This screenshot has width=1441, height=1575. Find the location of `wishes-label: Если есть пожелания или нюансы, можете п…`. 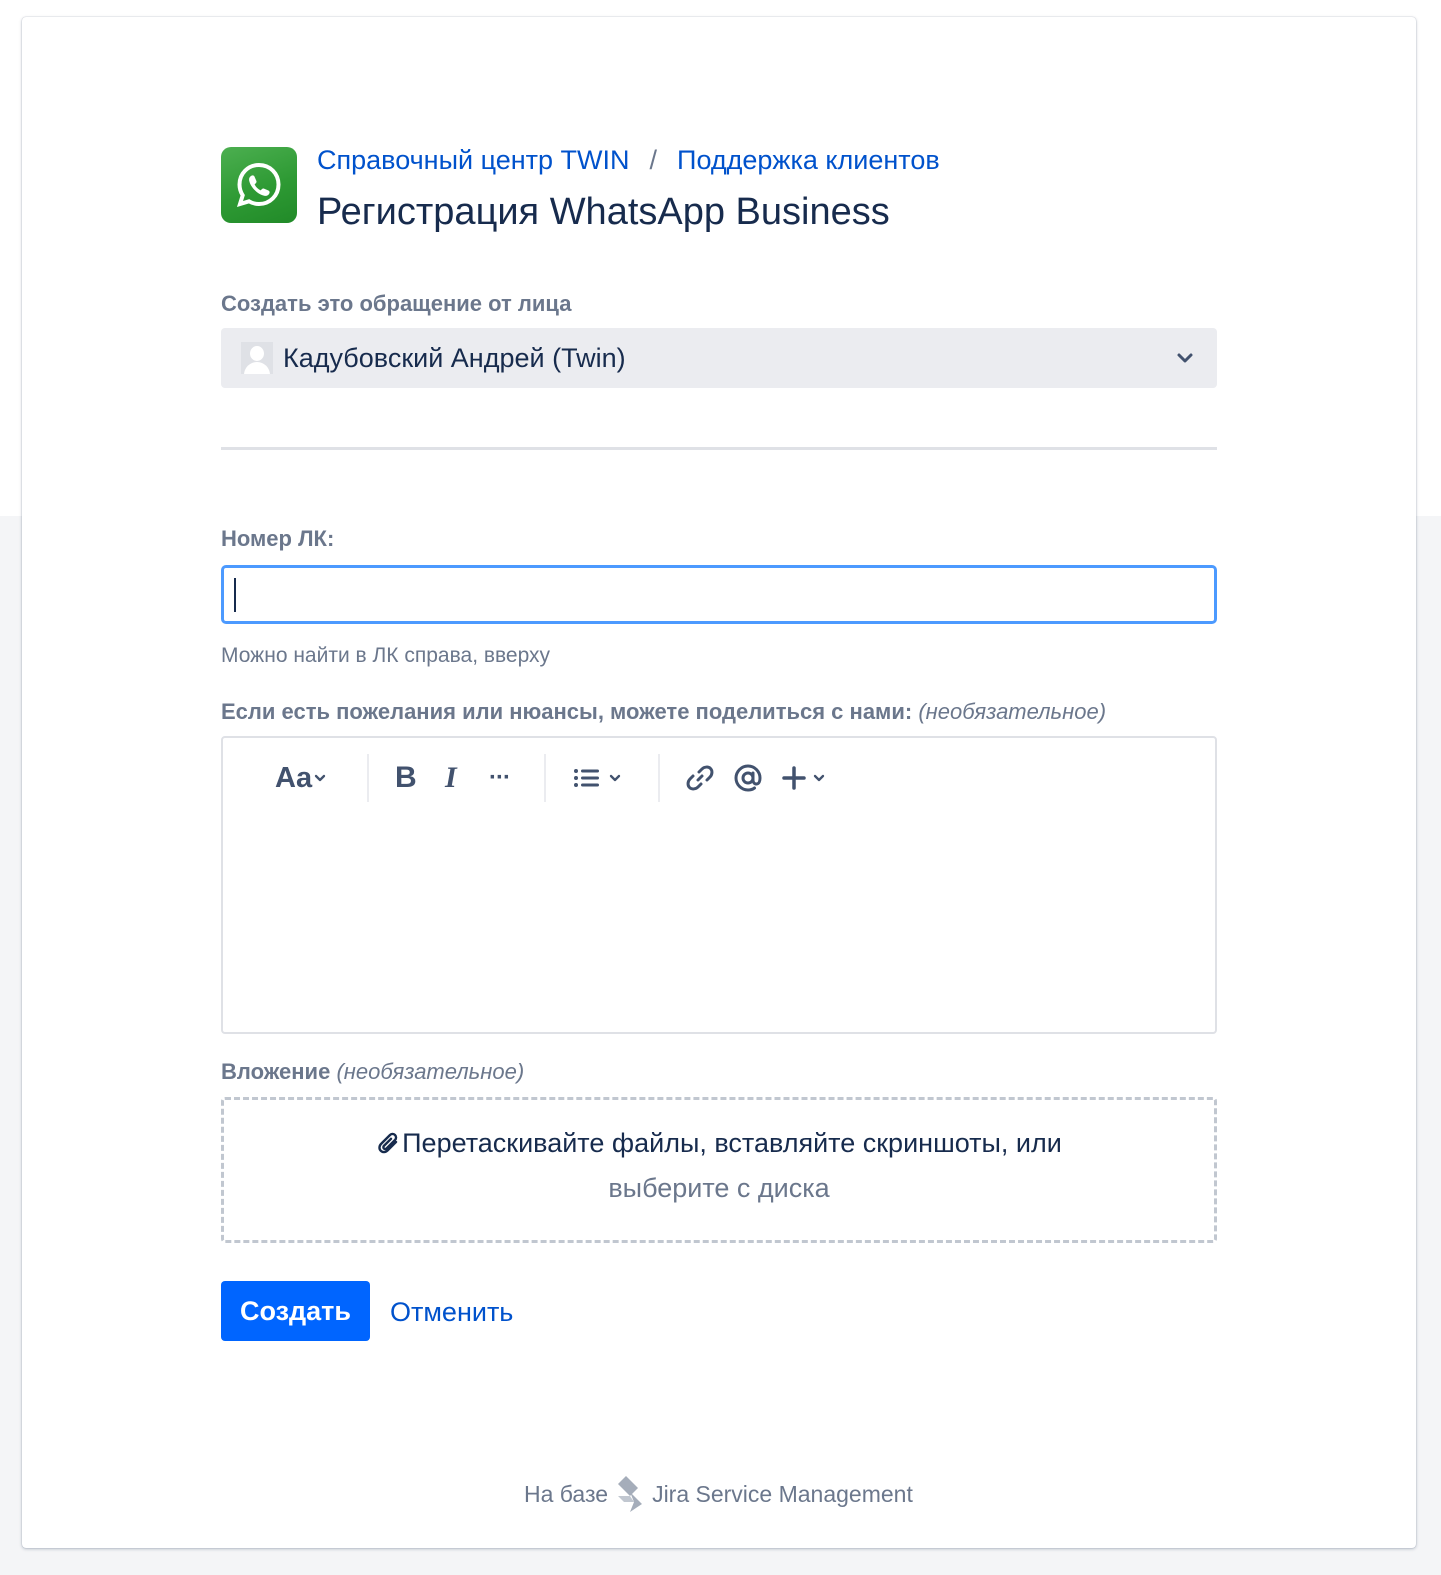

wishes-label: Если есть пожелания или нюансы, можете п… is located at coordinates (663, 712).